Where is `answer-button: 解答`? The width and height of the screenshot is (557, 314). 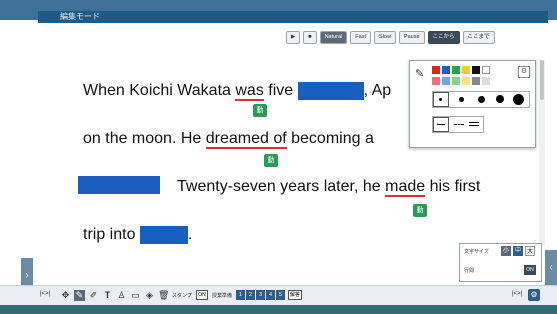
answer-button: 解答 is located at coordinates (295, 295).